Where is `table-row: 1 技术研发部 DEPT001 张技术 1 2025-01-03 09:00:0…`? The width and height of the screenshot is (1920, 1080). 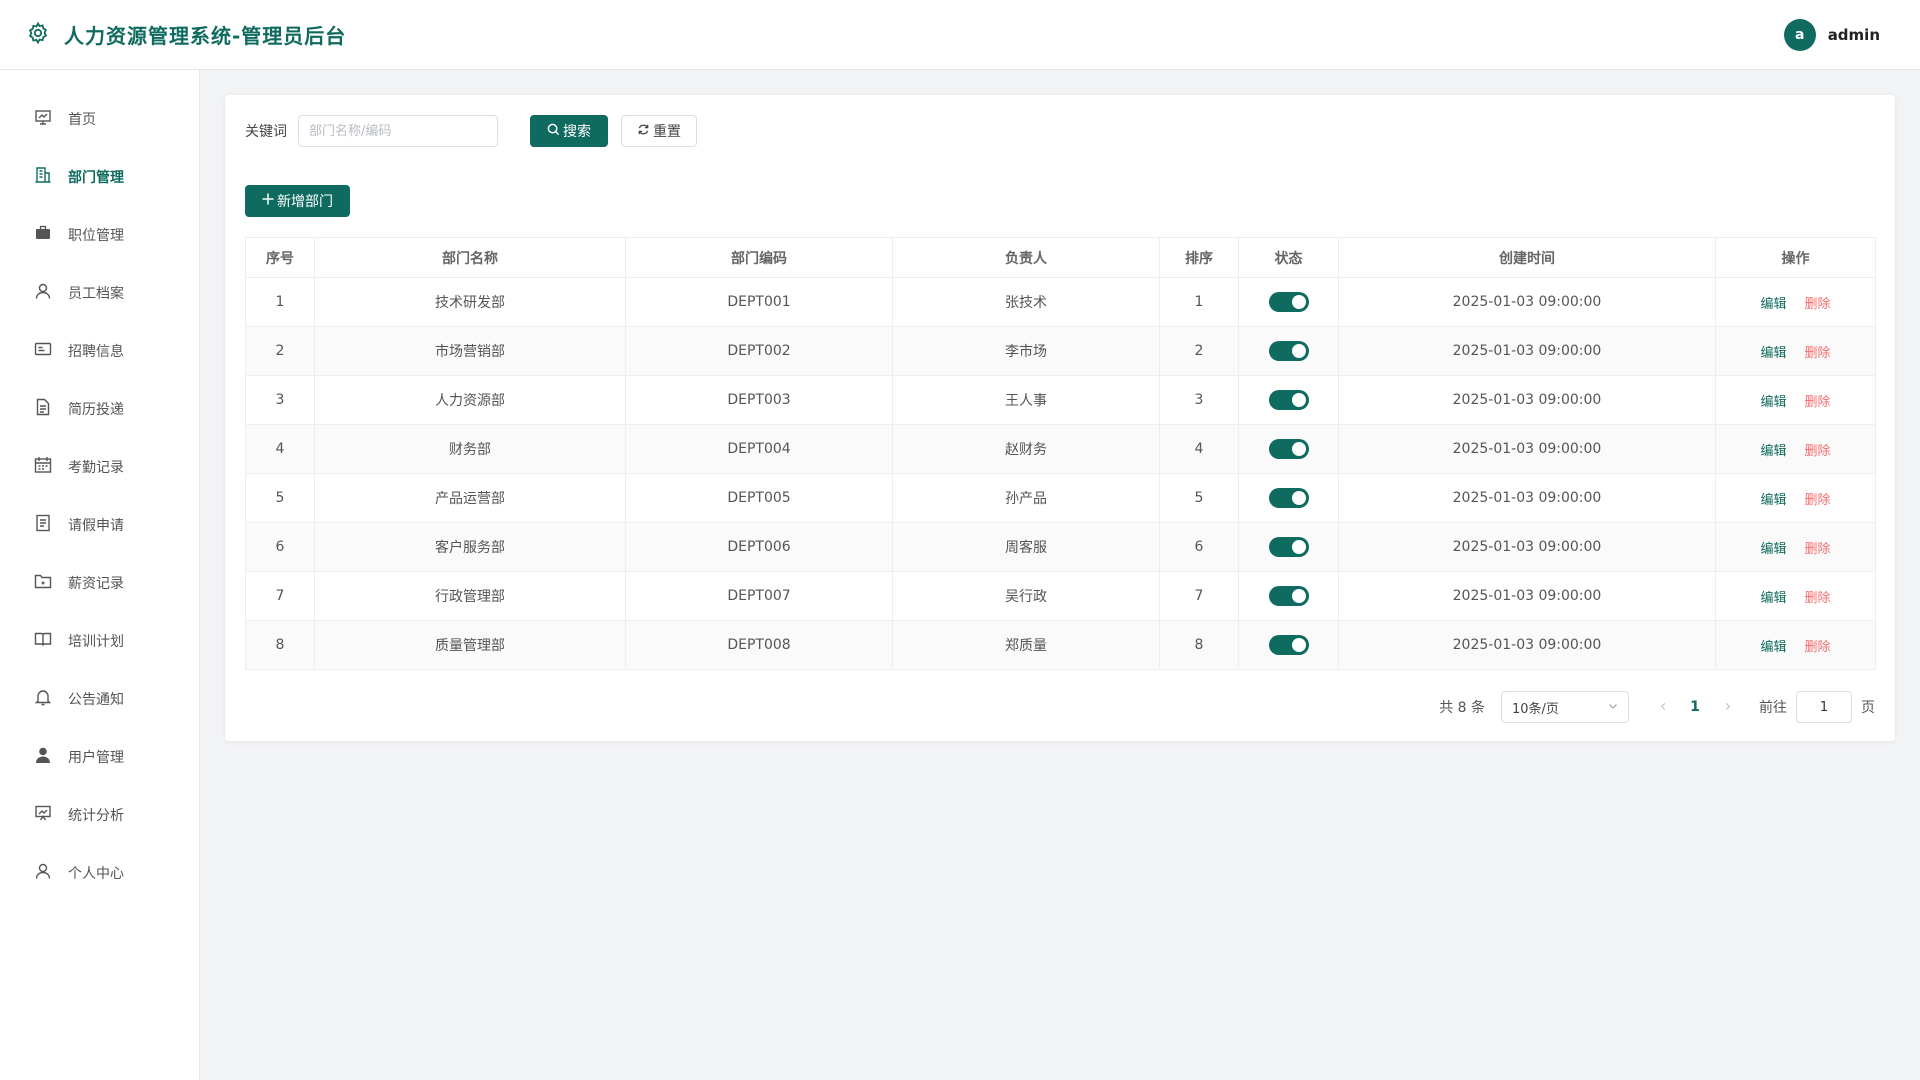
table-row: 1 技术研发部 DEPT001 张技术 1 2025-01-03 09:00:0… is located at coordinates (1060, 302).